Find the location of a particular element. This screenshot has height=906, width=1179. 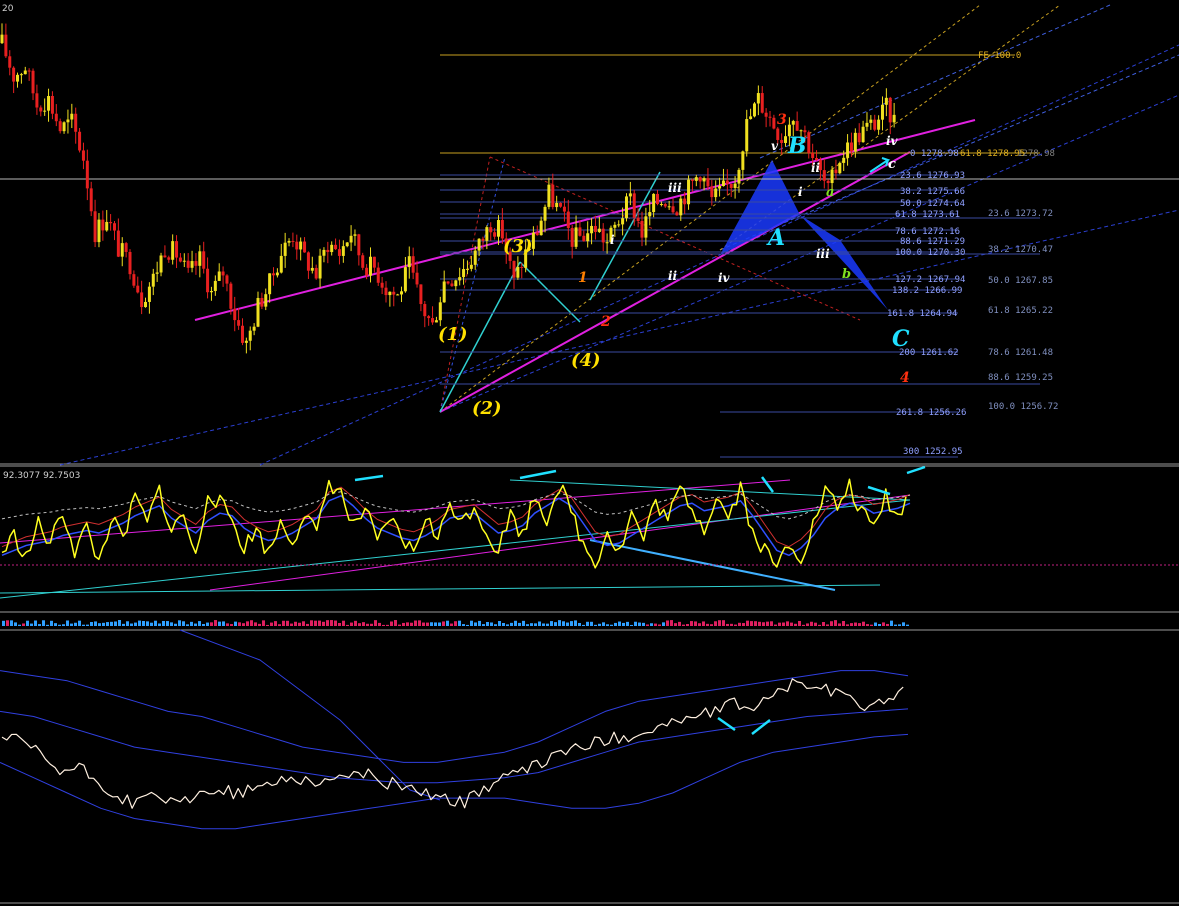

bands-arrow is located at coordinates (726, 724).